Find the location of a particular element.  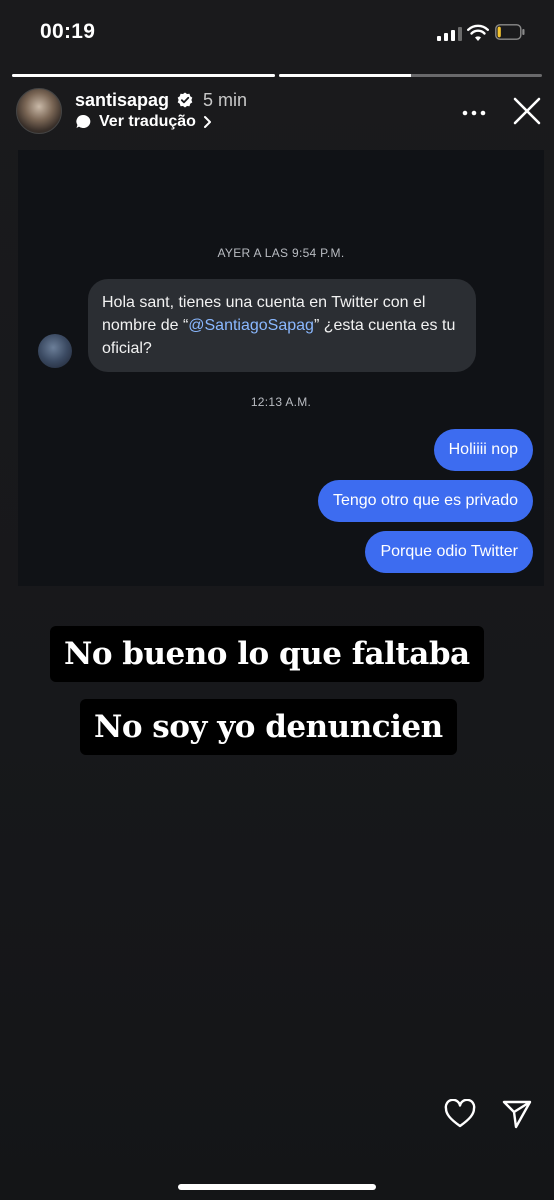

chat-timestamp: AYER A LAS 9:54 P.M. is located at coordinates (281, 253).